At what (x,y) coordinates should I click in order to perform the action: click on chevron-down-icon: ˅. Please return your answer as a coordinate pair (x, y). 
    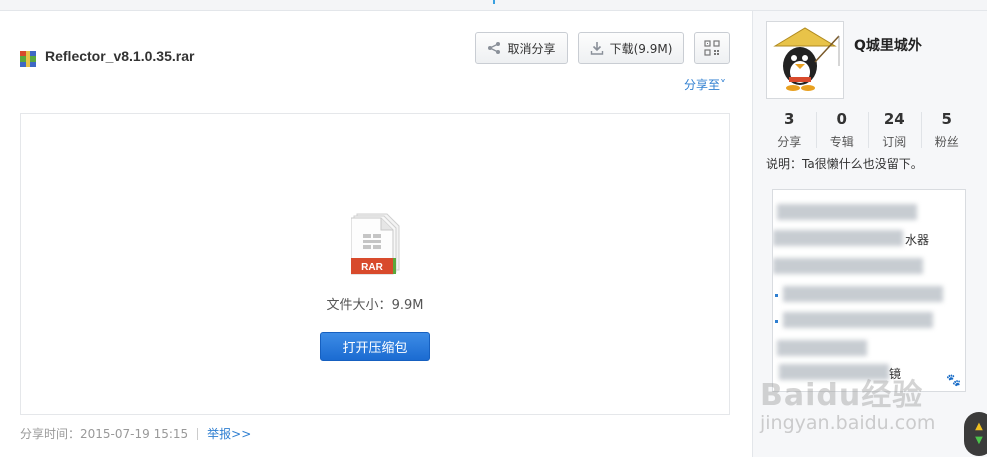
    Looking at the image, I should click on (723, 85).